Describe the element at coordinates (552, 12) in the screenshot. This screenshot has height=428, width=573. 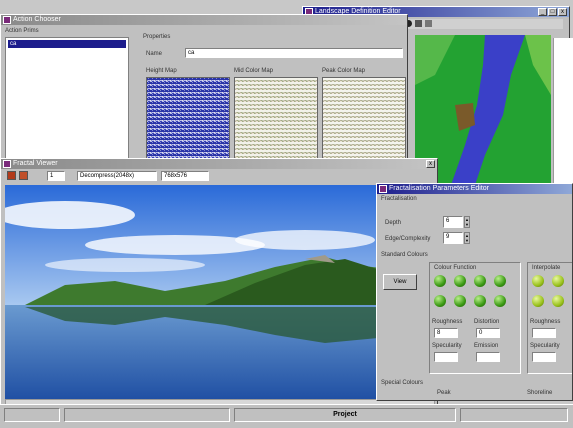
I see `maximize-button: □` at that location.